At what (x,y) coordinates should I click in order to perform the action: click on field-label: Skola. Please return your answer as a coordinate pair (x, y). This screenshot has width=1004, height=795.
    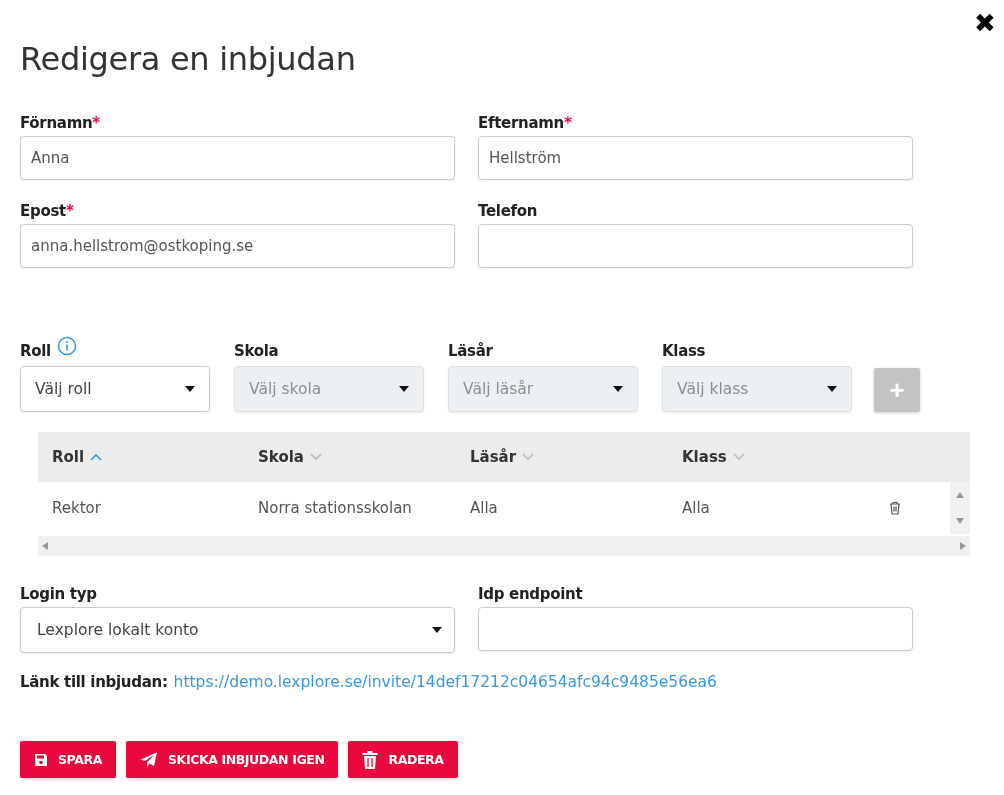
    Looking at the image, I should click on (256, 351).